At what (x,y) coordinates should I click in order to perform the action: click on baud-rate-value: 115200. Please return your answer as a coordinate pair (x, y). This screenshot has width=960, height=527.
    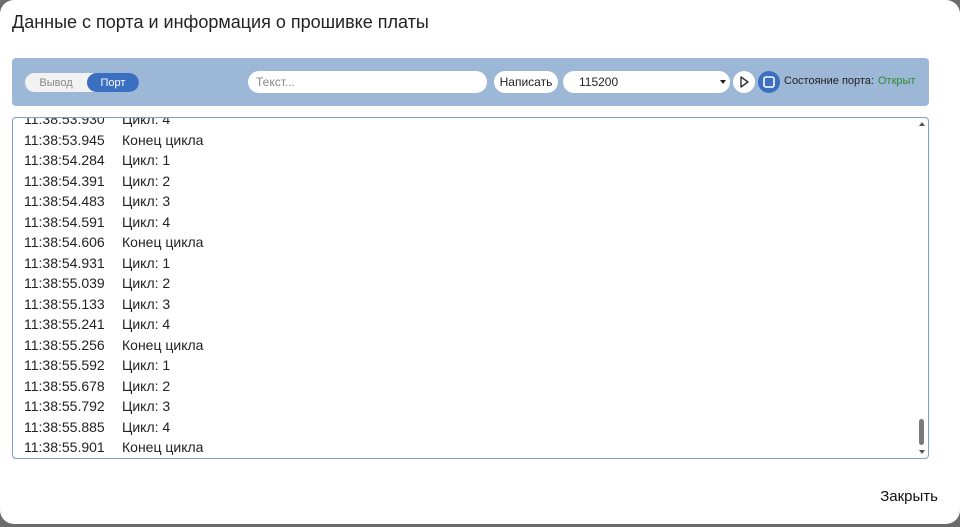
    Looking at the image, I should click on (599, 82).